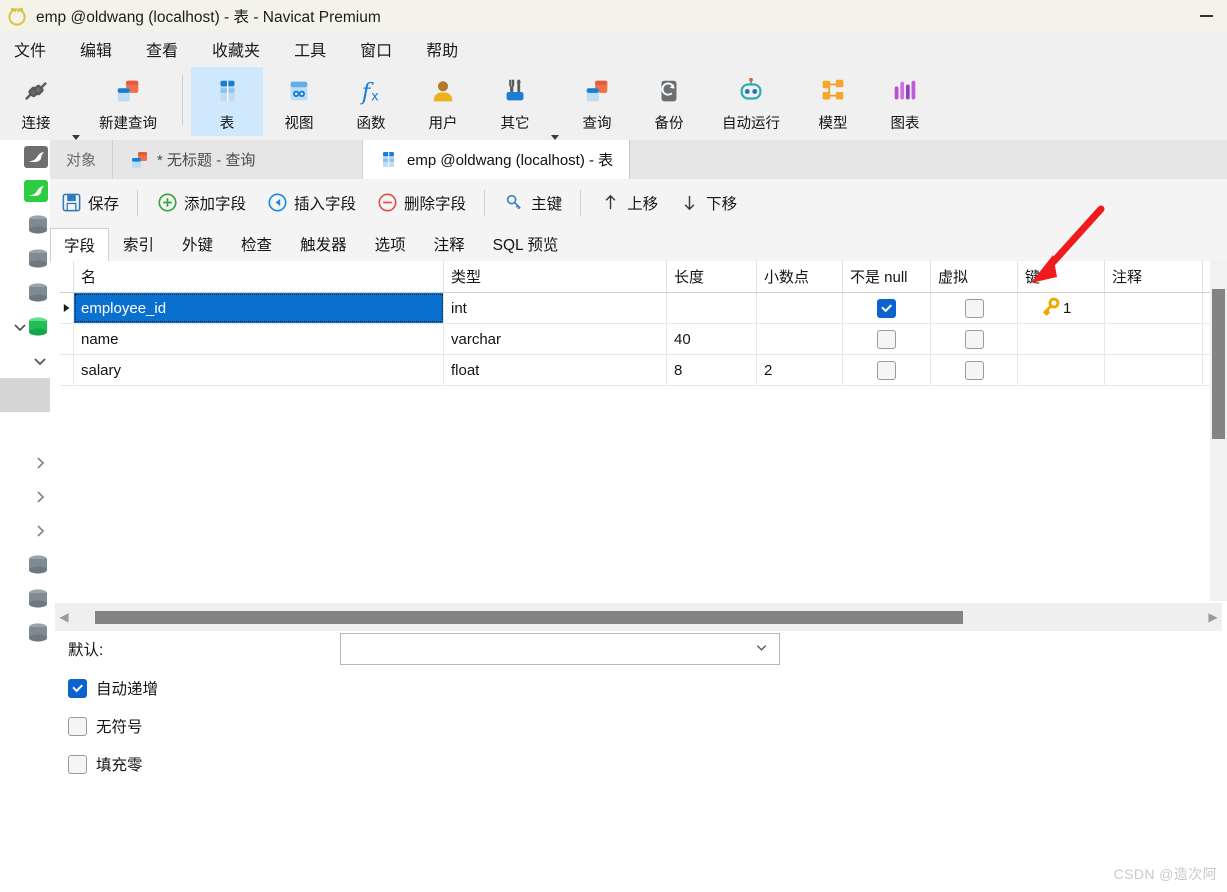  What do you see at coordinates (555, 370) in the screenshot?
I see `cell-field-type: float` at bounding box center [555, 370].